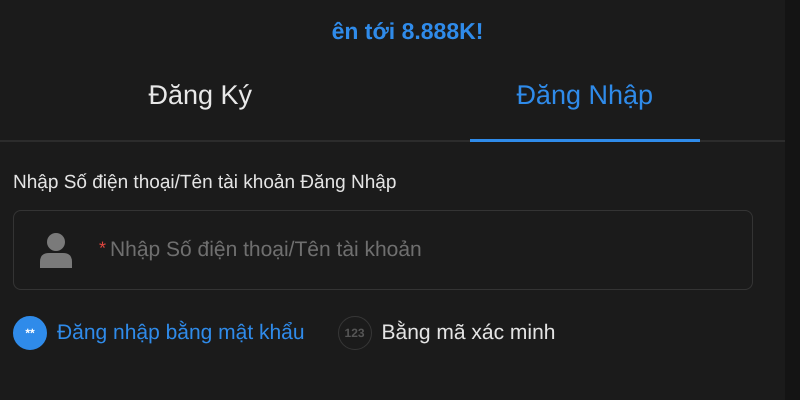 The width and height of the screenshot is (800, 400). What do you see at coordinates (181, 333) in the screenshot?
I see `login-method-option: Đăng nhập bằng mật khẩu` at bounding box center [181, 333].